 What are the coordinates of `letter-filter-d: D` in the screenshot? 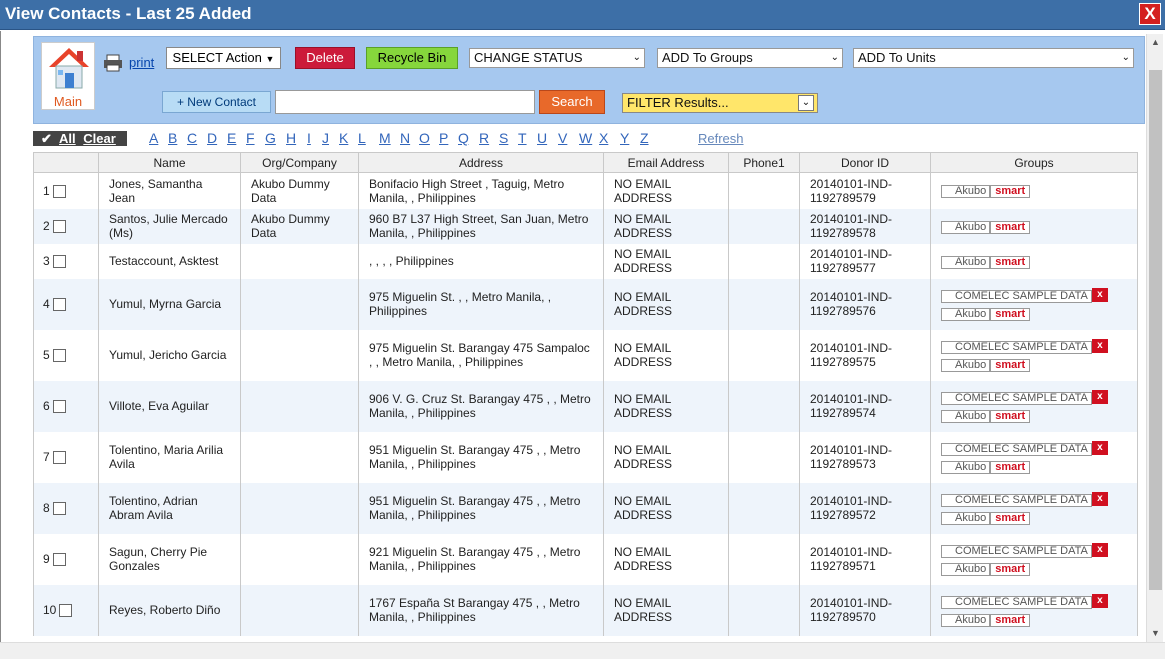 It's located at (212, 138).